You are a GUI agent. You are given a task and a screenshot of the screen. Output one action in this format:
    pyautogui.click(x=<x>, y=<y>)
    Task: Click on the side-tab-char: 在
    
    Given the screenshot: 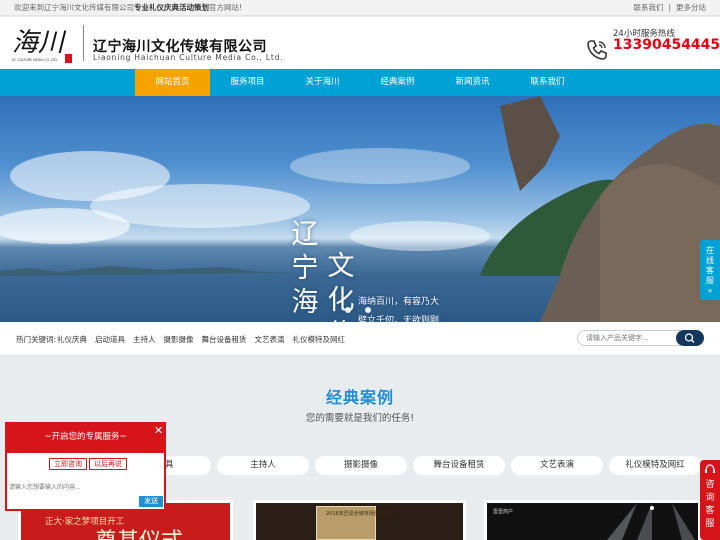 What is the action you would take?
    pyautogui.click(x=710, y=250)
    